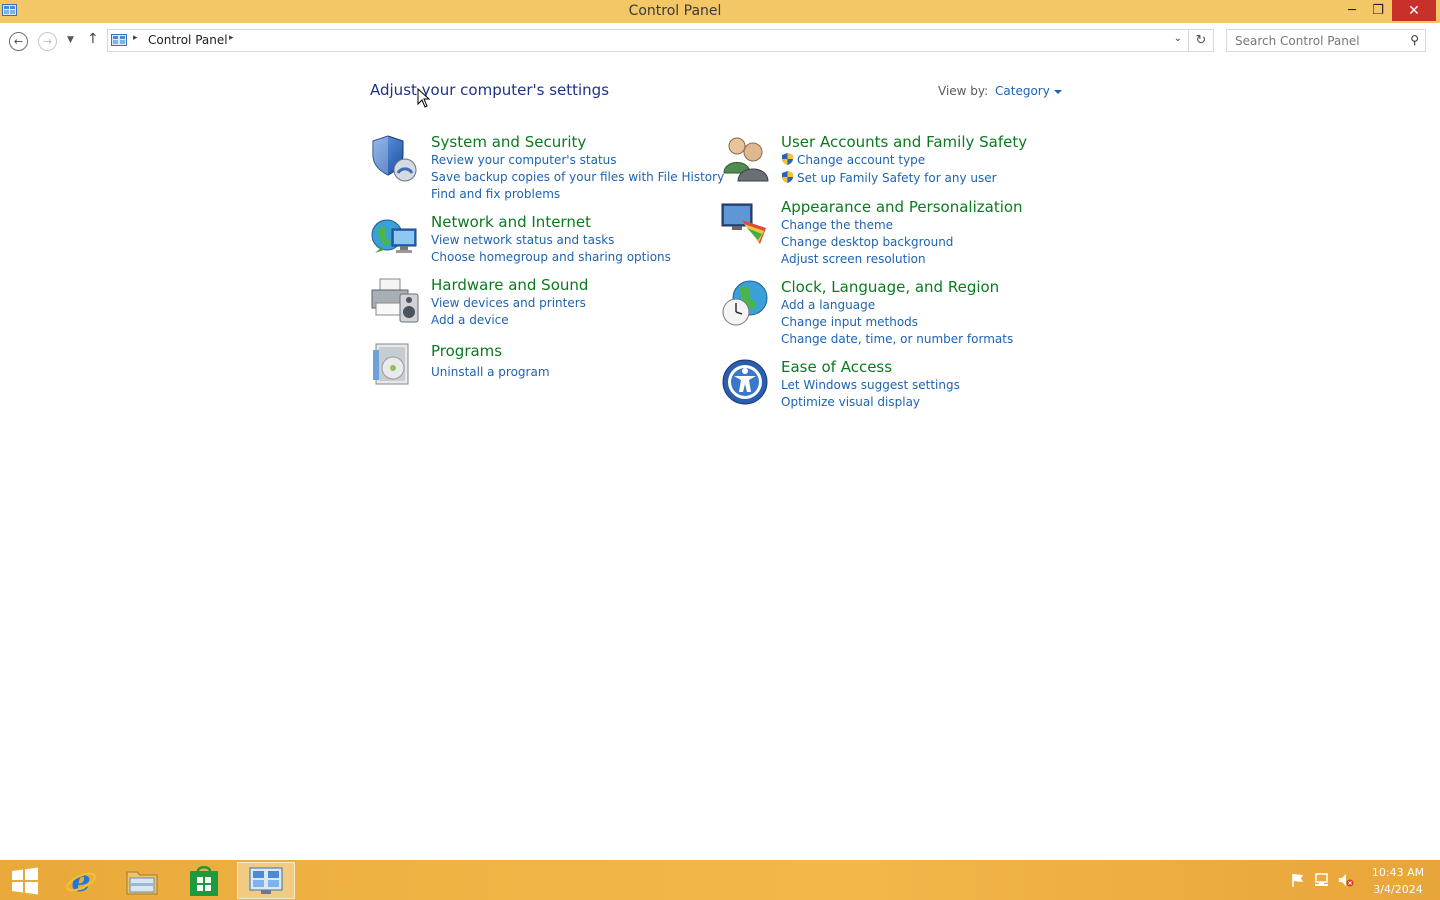 This screenshot has height=900, width=1440. What do you see at coordinates (70, 40) in the screenshot?
I see `recent-locations-dropdown: ▼` at bounding box center [70, 40].